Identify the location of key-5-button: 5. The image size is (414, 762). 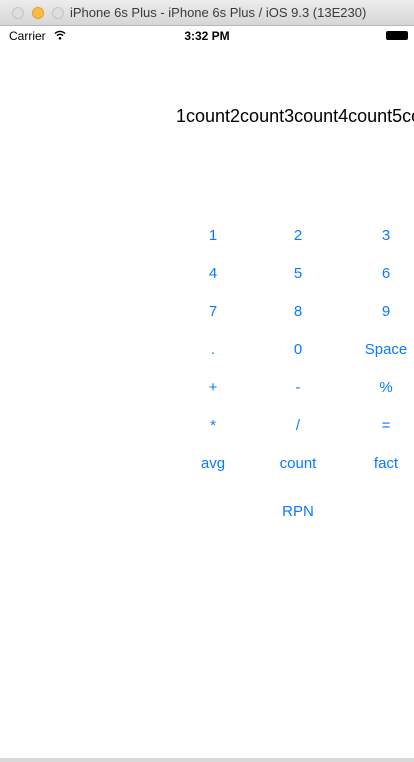
(298, 274).